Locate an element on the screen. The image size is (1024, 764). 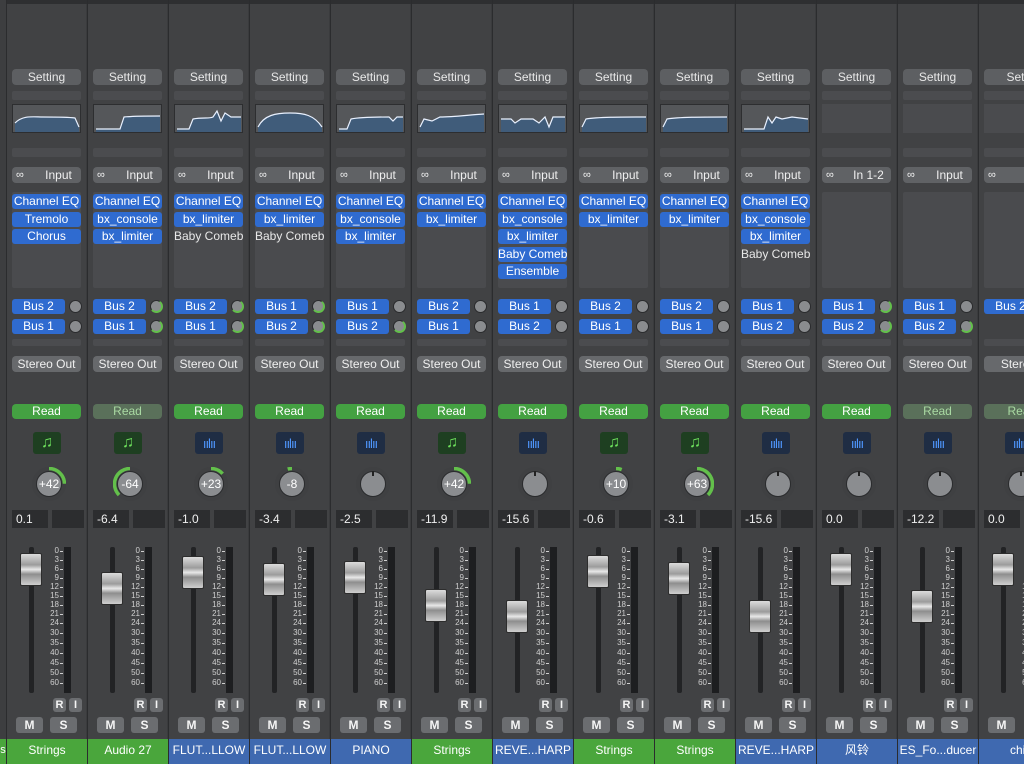
input-monitor-button: I is located at coordinates (804, 705).